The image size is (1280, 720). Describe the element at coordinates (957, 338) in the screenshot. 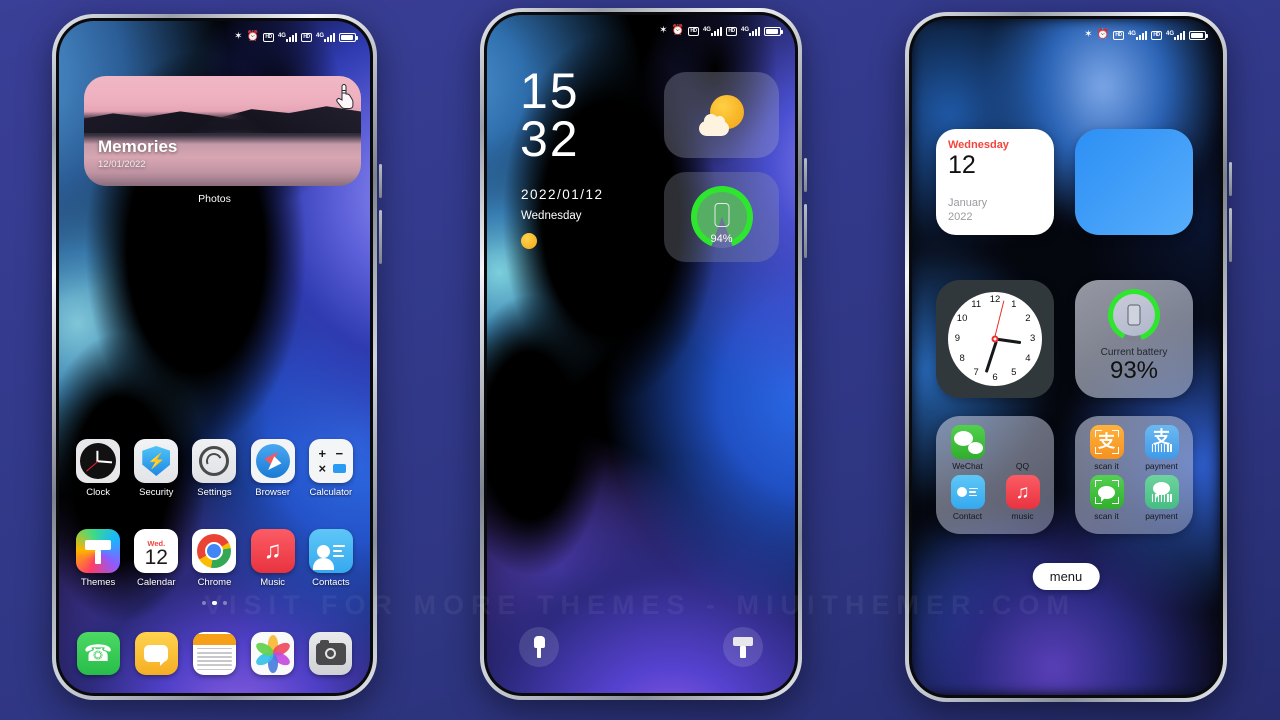

I see `clock-numeral: 9` at that location.